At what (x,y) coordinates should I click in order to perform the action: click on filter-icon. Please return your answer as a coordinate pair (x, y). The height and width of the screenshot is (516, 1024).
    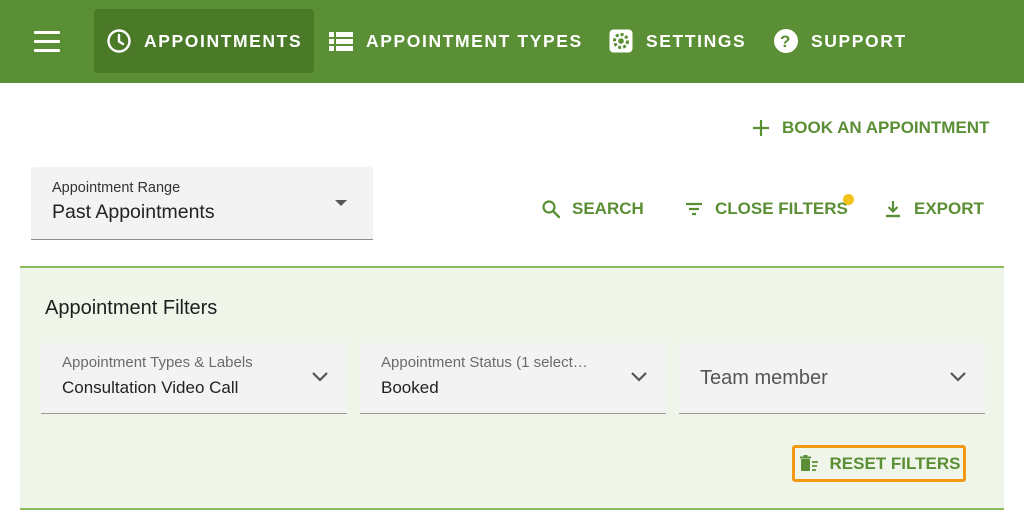
    Looking at the image, I should click on (694, 209).